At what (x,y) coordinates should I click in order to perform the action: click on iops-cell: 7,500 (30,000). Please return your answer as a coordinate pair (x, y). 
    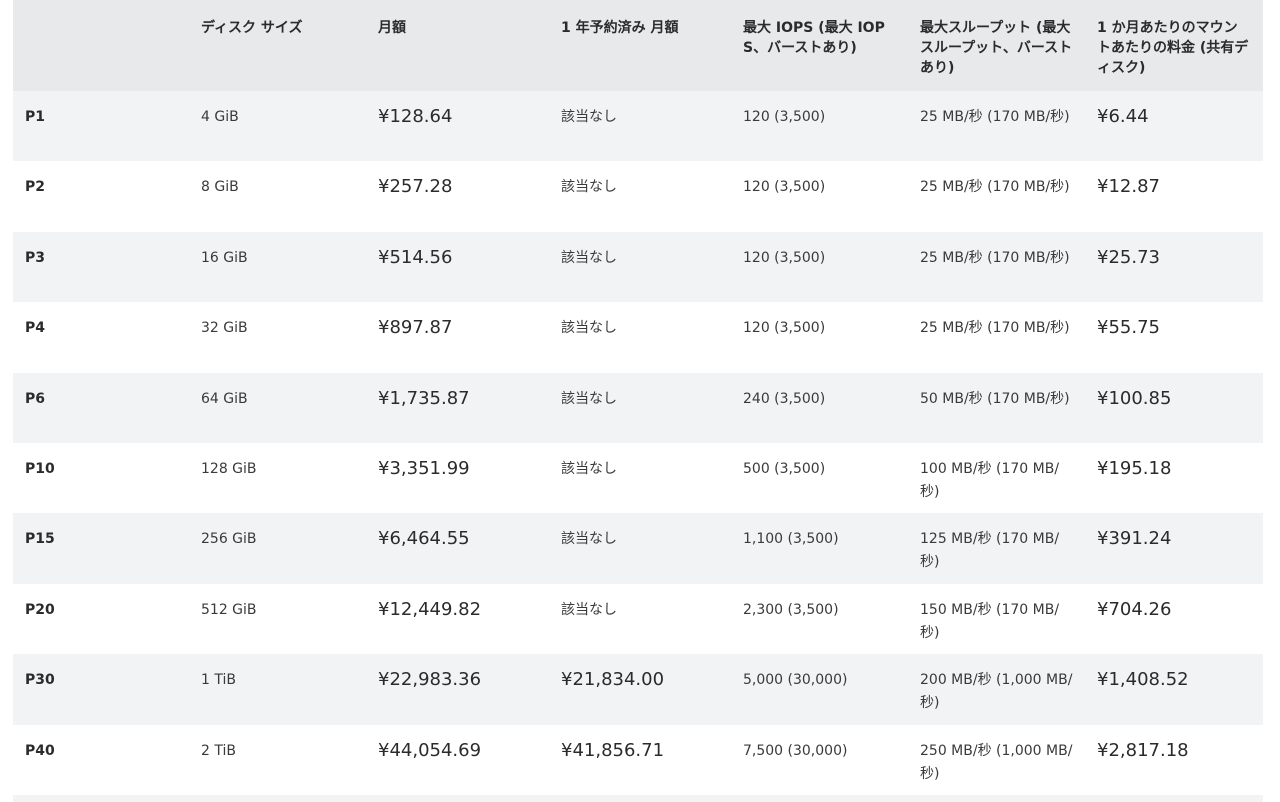
    Looking at the image, I should click on (795, 750).